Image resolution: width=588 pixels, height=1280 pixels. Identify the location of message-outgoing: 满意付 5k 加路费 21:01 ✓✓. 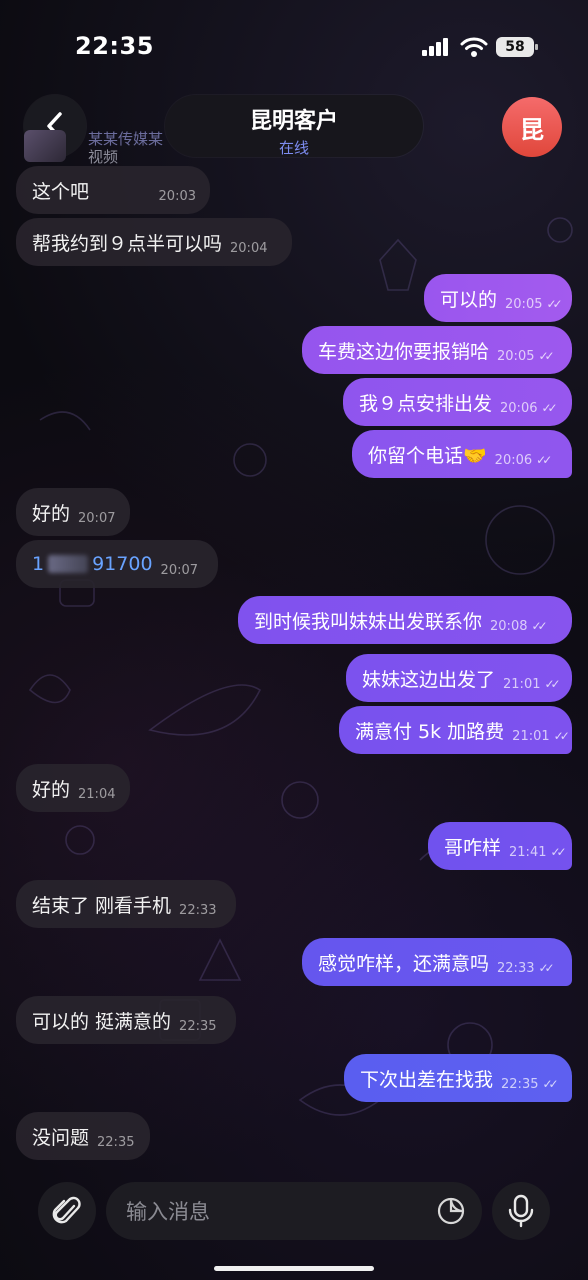
(455, 730).